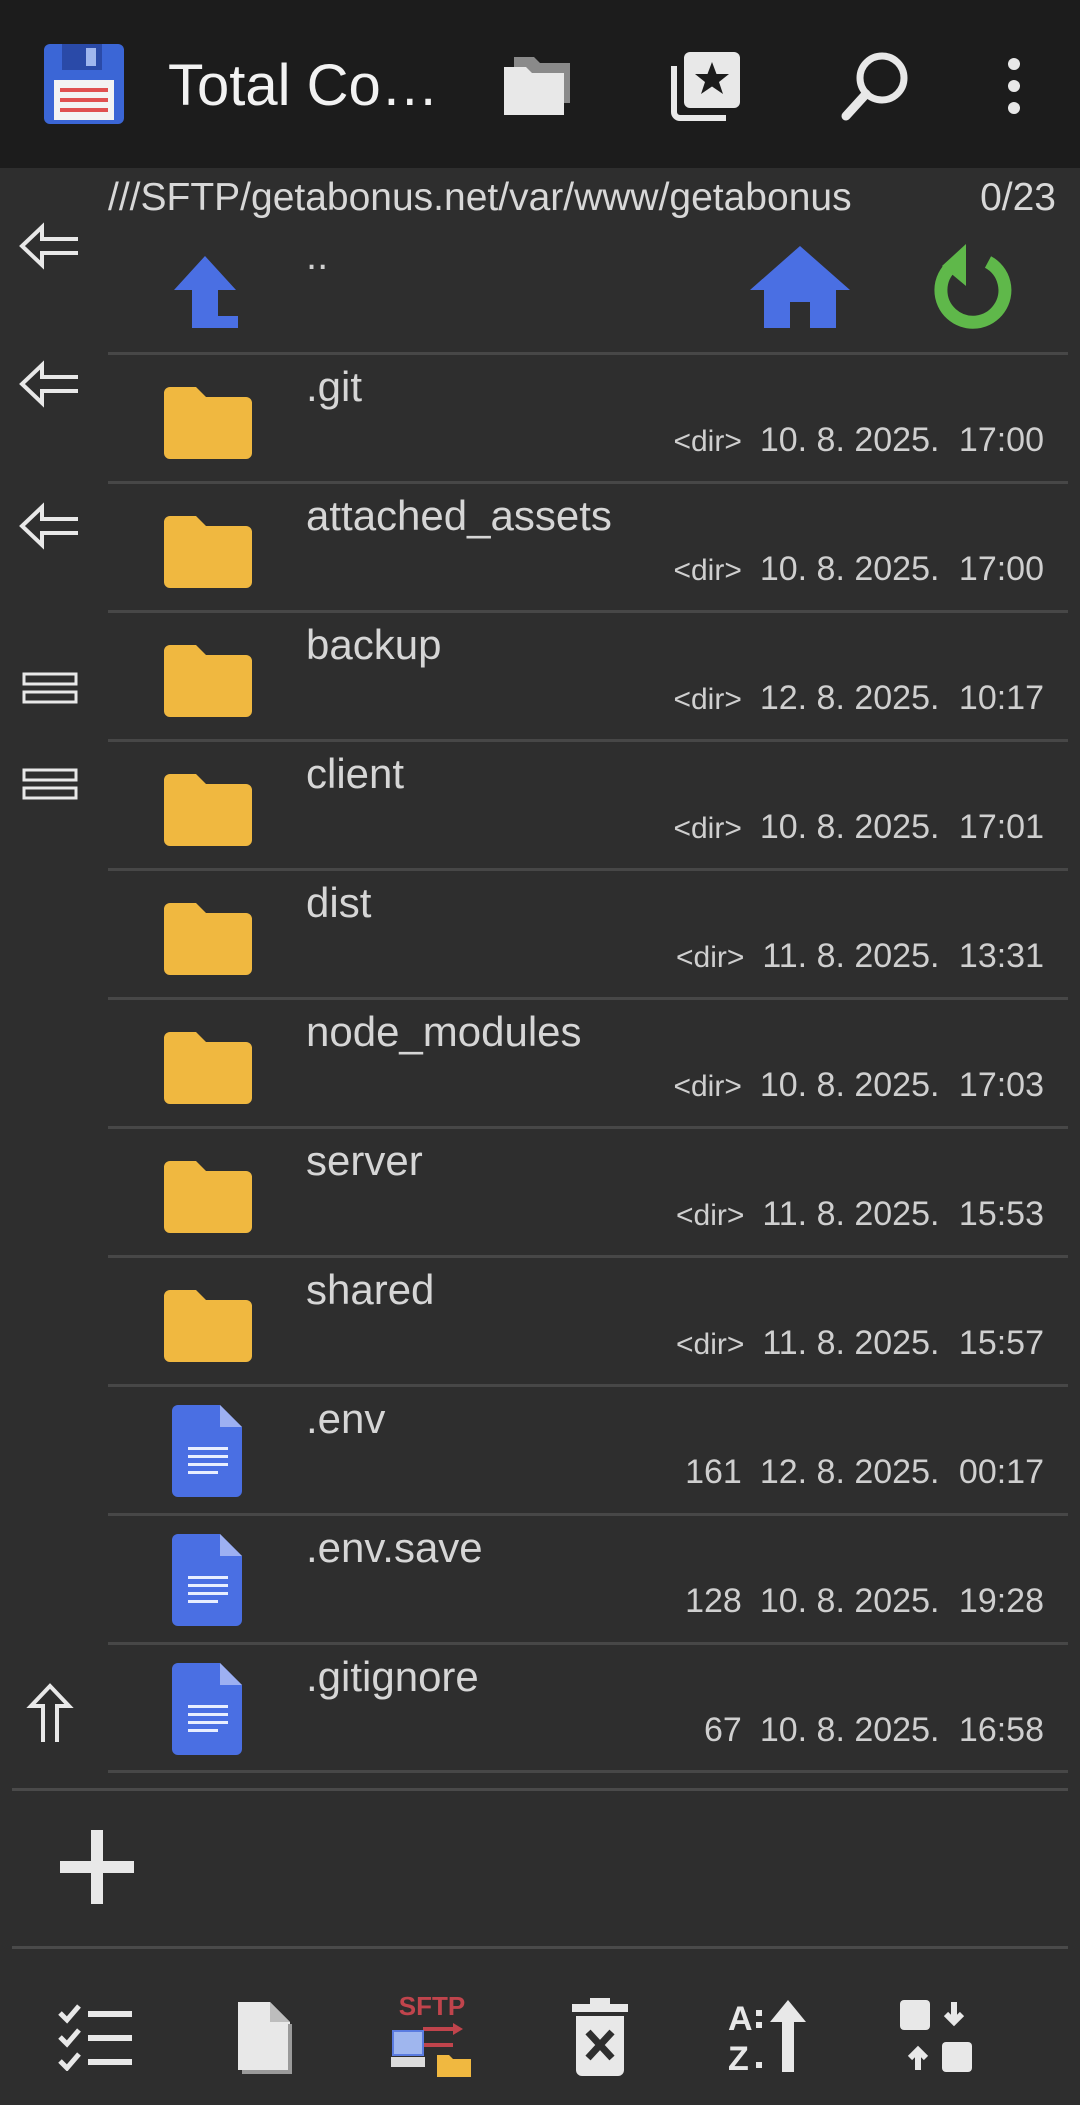  What do you see at coordinates (588, 1319) in the screenshot?
I see `folder-row: shared <dir> 11. 8. 2025. 15:57` at bounding box center [588, 1319].